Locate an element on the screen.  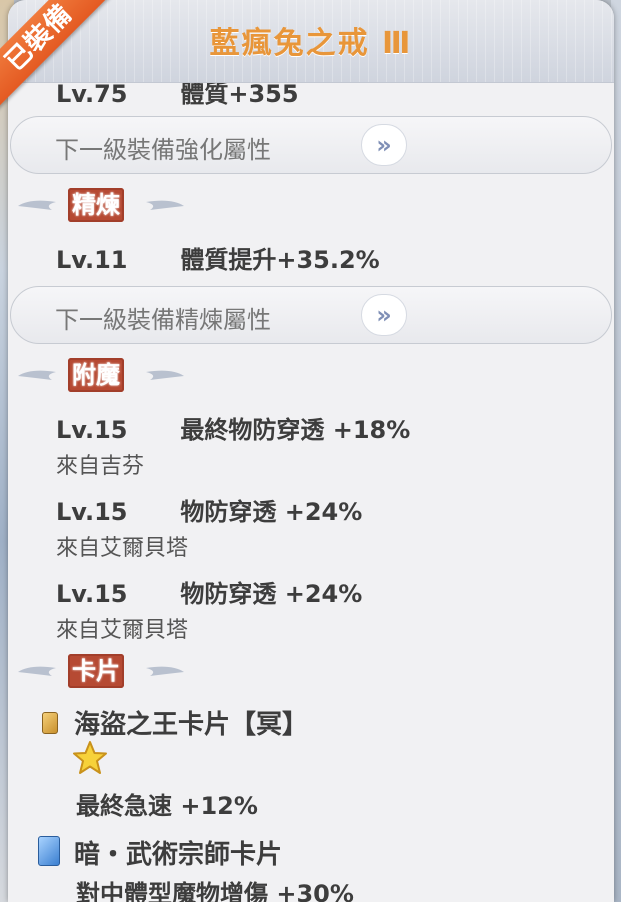
cards-section-title: 卡片 is located at coordinates (96, 672).